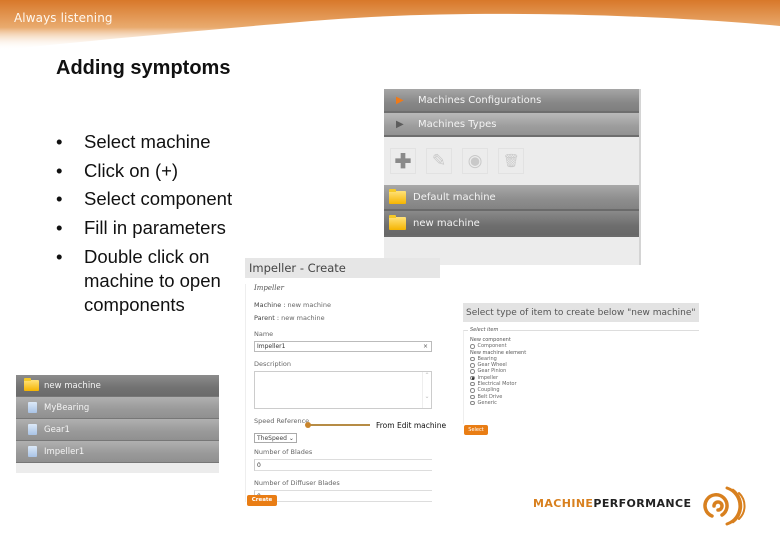 This screenshot has width=780, height=540. I want to click on form-subtitle: Impeller, so click(269, 288).